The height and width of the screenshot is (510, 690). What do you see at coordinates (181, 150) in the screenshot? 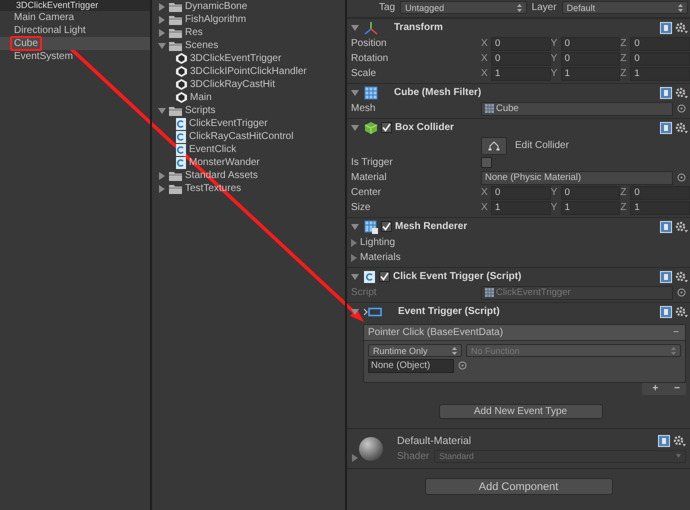
I see `script-file-icon` at bounding box center [181, 150].